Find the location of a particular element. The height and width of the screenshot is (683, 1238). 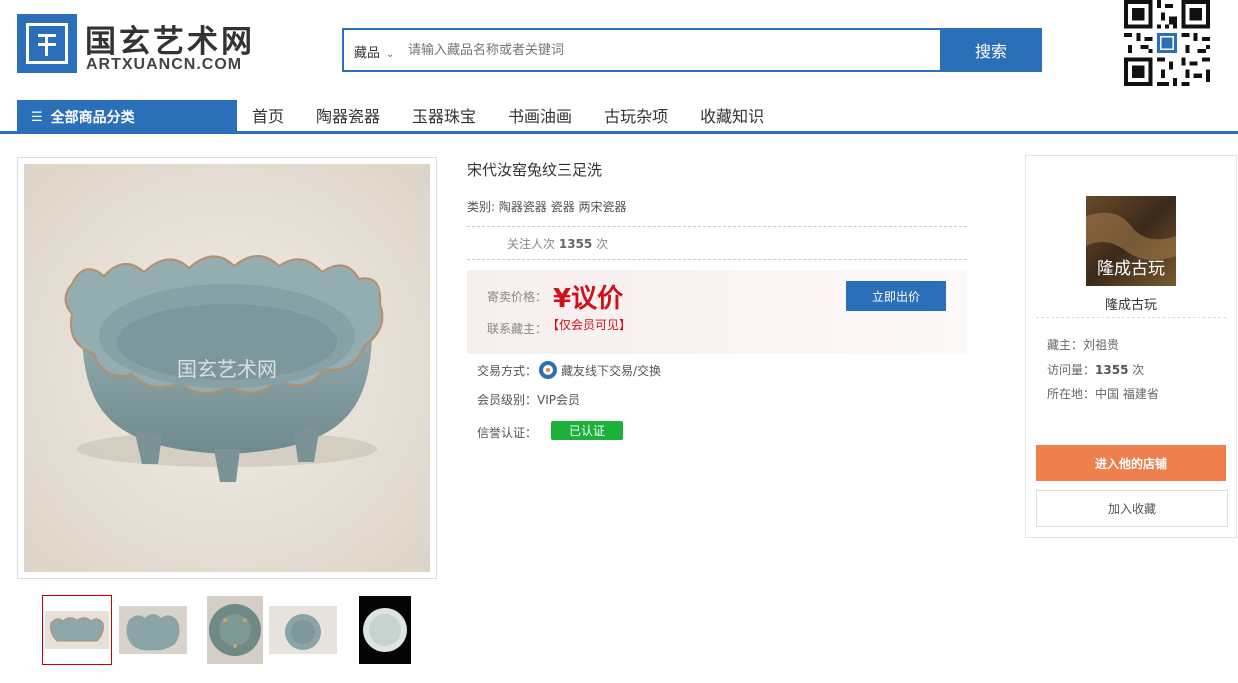

chevron-down-icon: ⌄ is located at coordinates (390, 54).